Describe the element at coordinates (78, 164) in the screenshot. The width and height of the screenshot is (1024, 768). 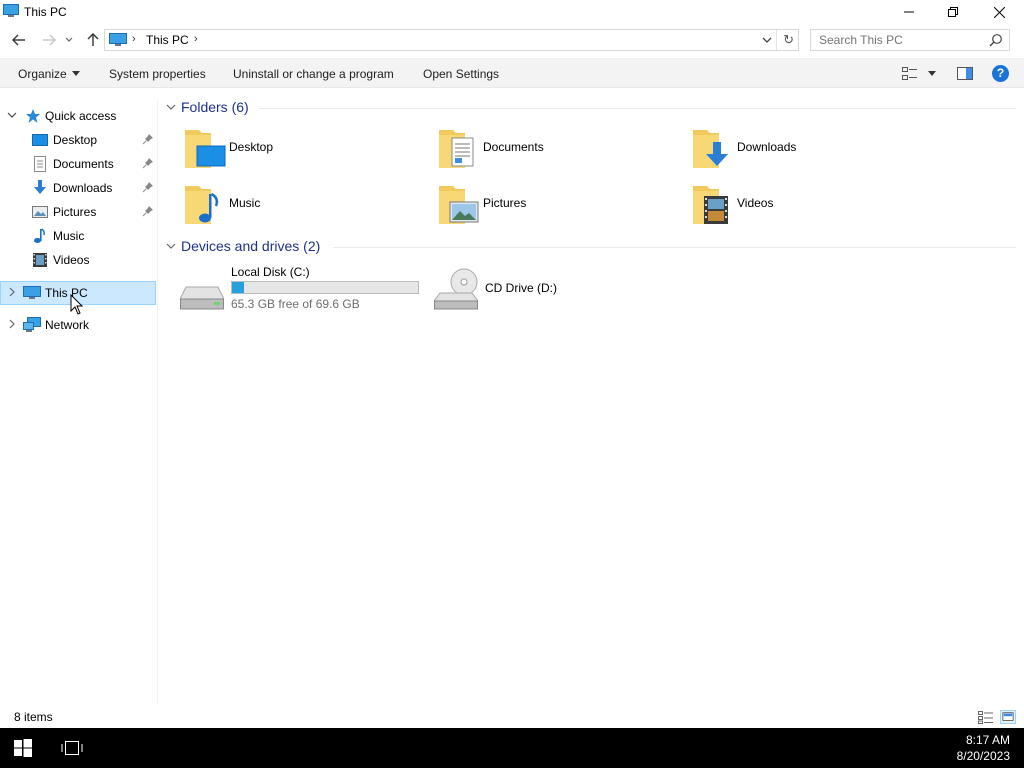
I see `nav-item-documents: Documents` at that location.